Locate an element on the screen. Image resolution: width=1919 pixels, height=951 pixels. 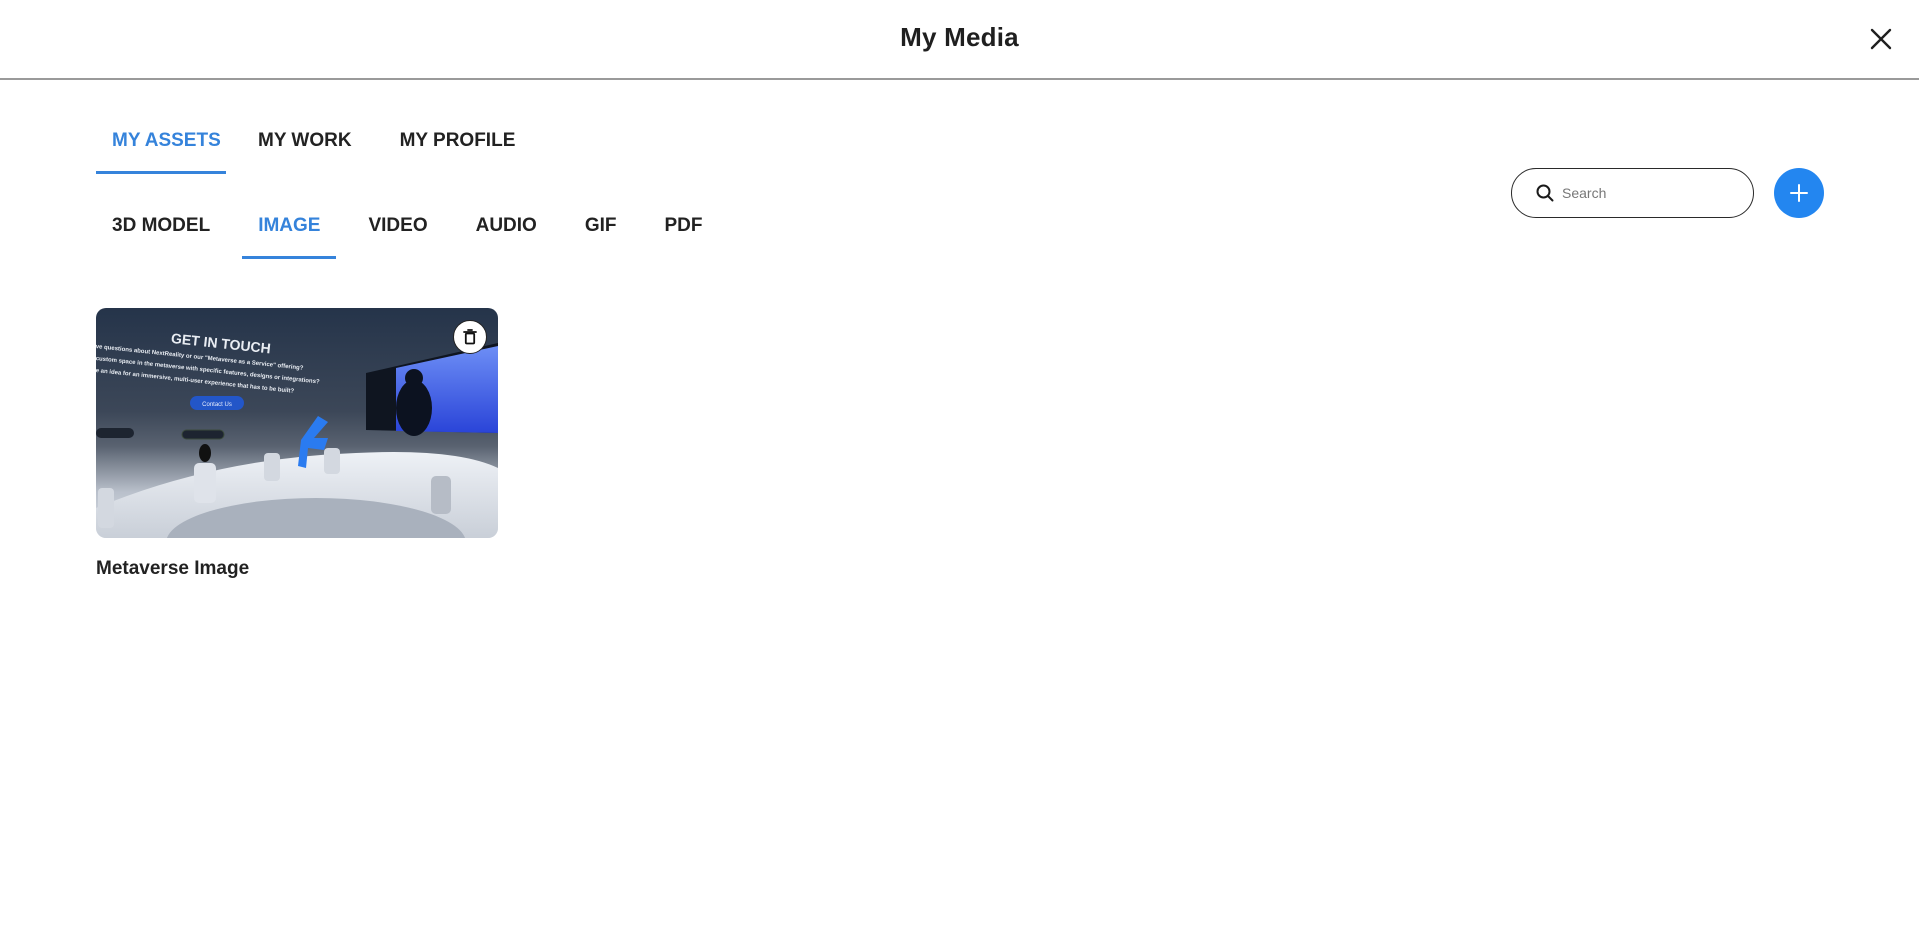
metaverse-scene-illustration: Contact Us is located at coordinates (297, 440).